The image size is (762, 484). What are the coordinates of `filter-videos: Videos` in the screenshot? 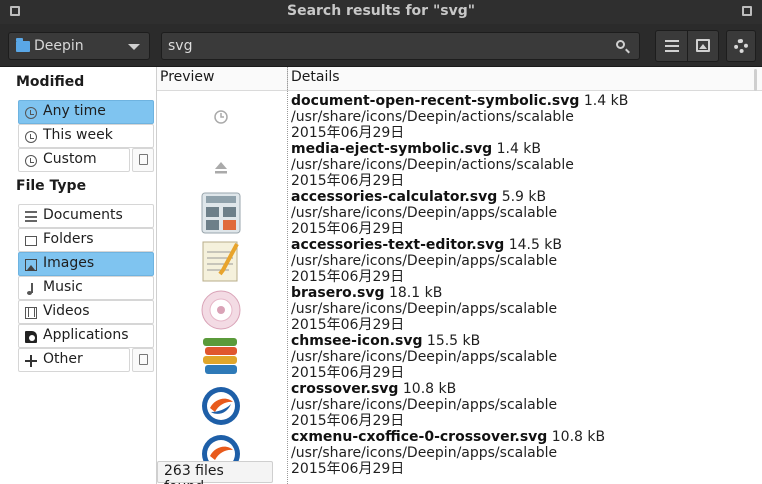 It's located at (86, 312).